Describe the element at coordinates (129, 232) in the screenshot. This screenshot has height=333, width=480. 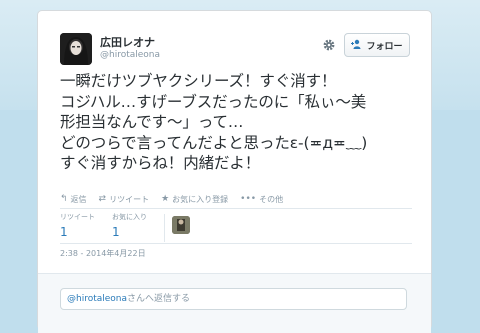
I see `favorite-count: 1` at that location.